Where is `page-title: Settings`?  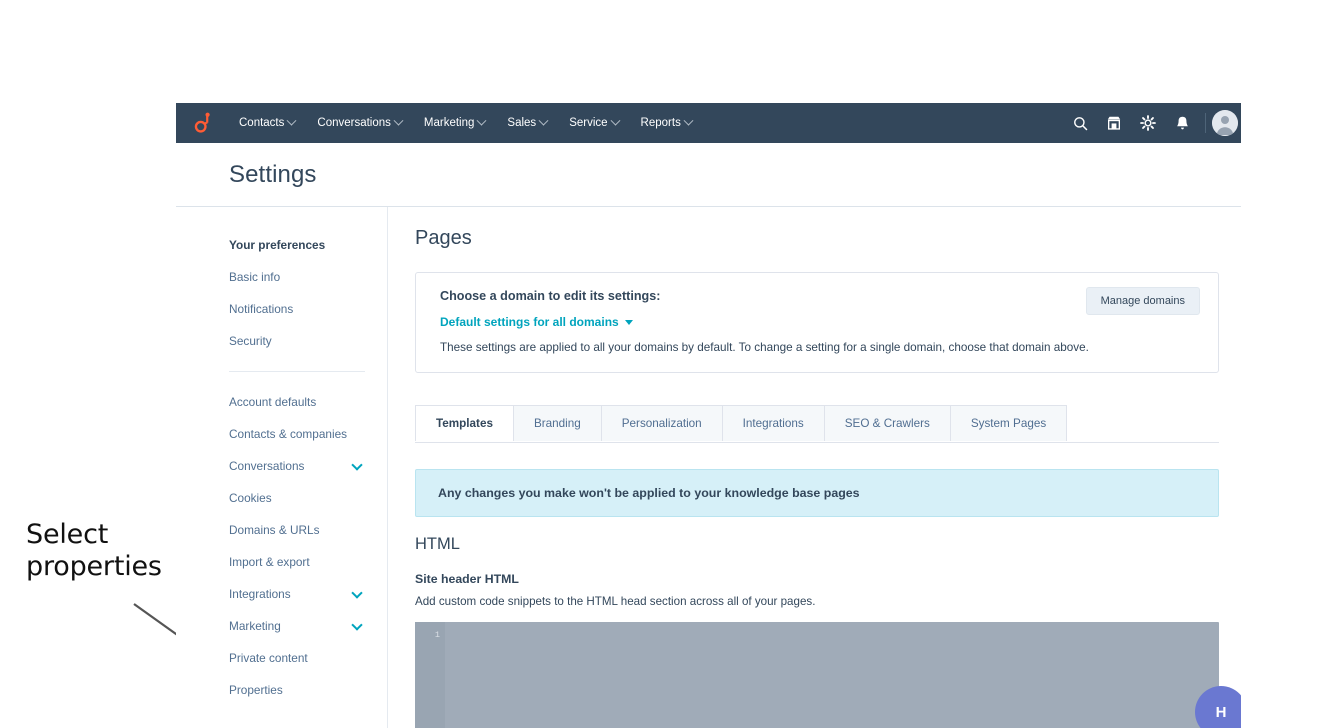 page-title: Settings is located at coordinates (273, 174).